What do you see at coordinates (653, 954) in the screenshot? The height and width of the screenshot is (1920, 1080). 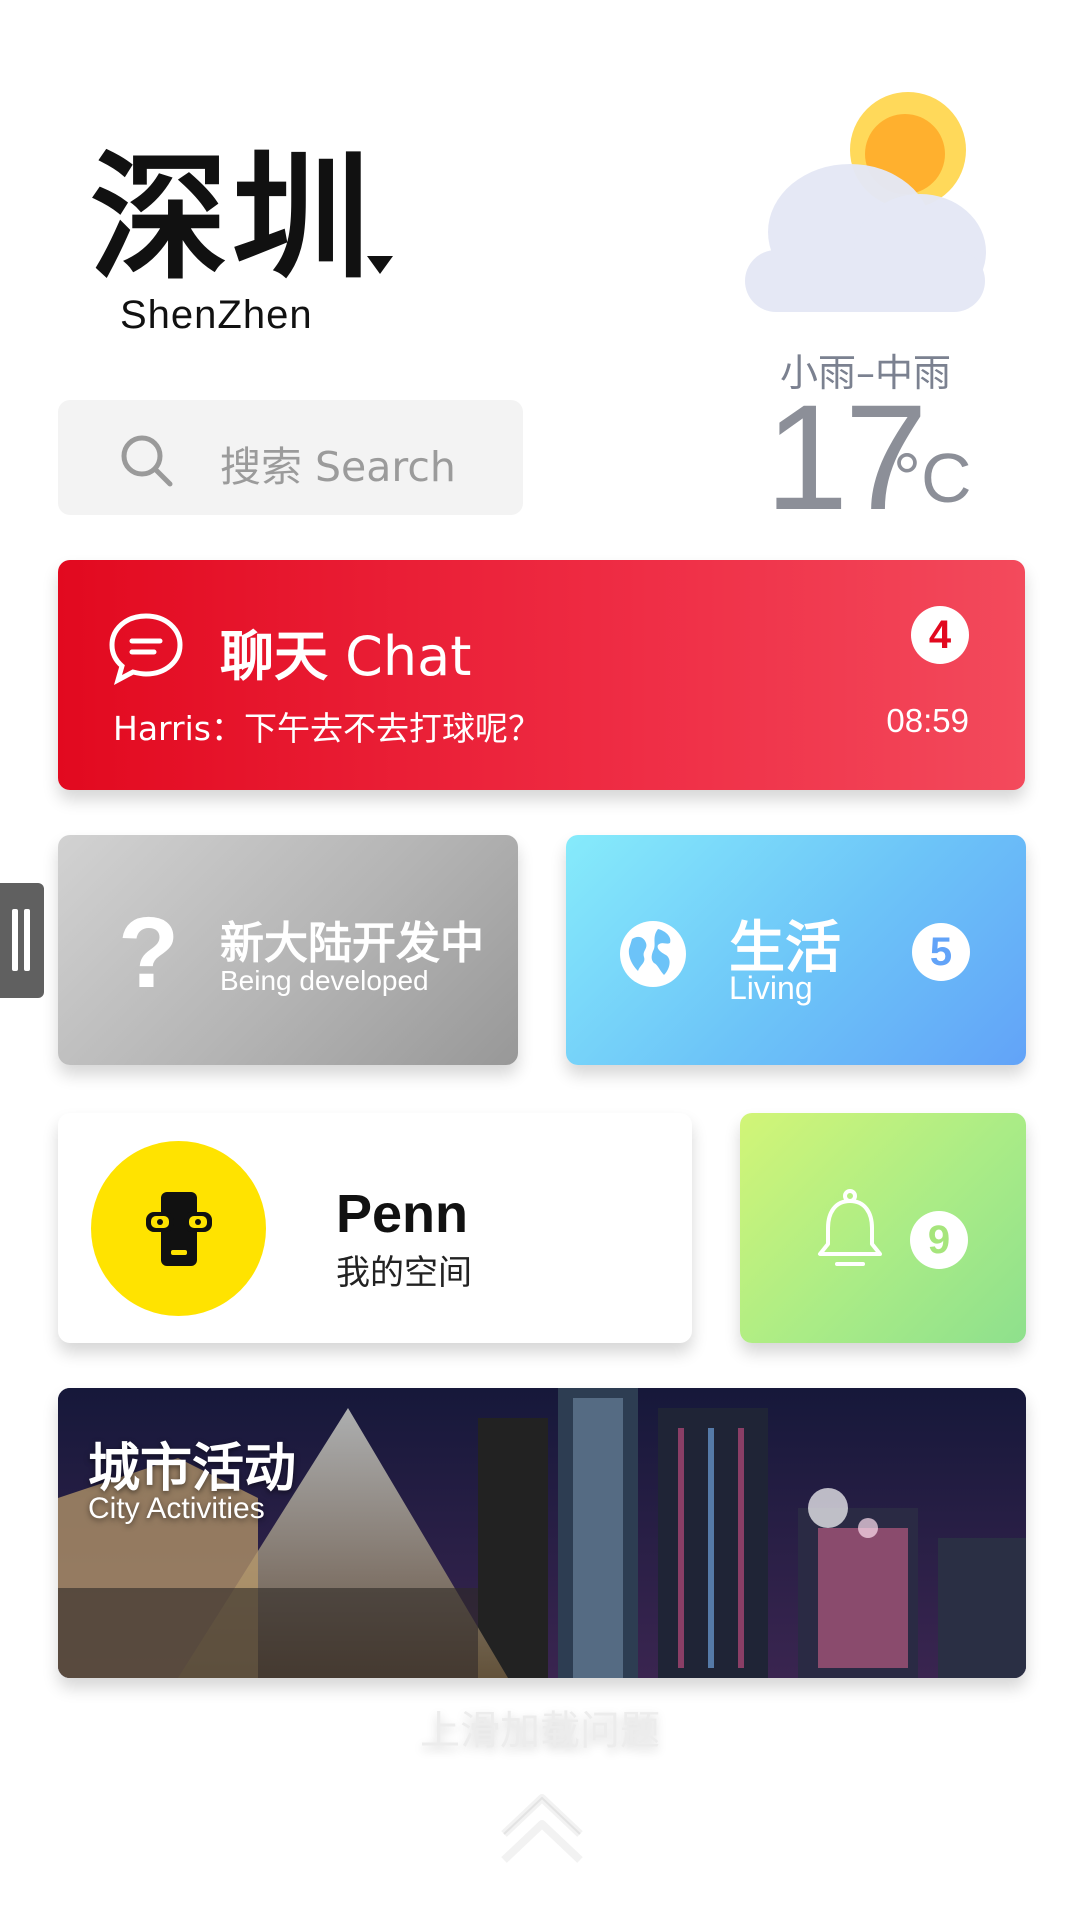 I see `globe-icon` at bounding box center [653, 954].